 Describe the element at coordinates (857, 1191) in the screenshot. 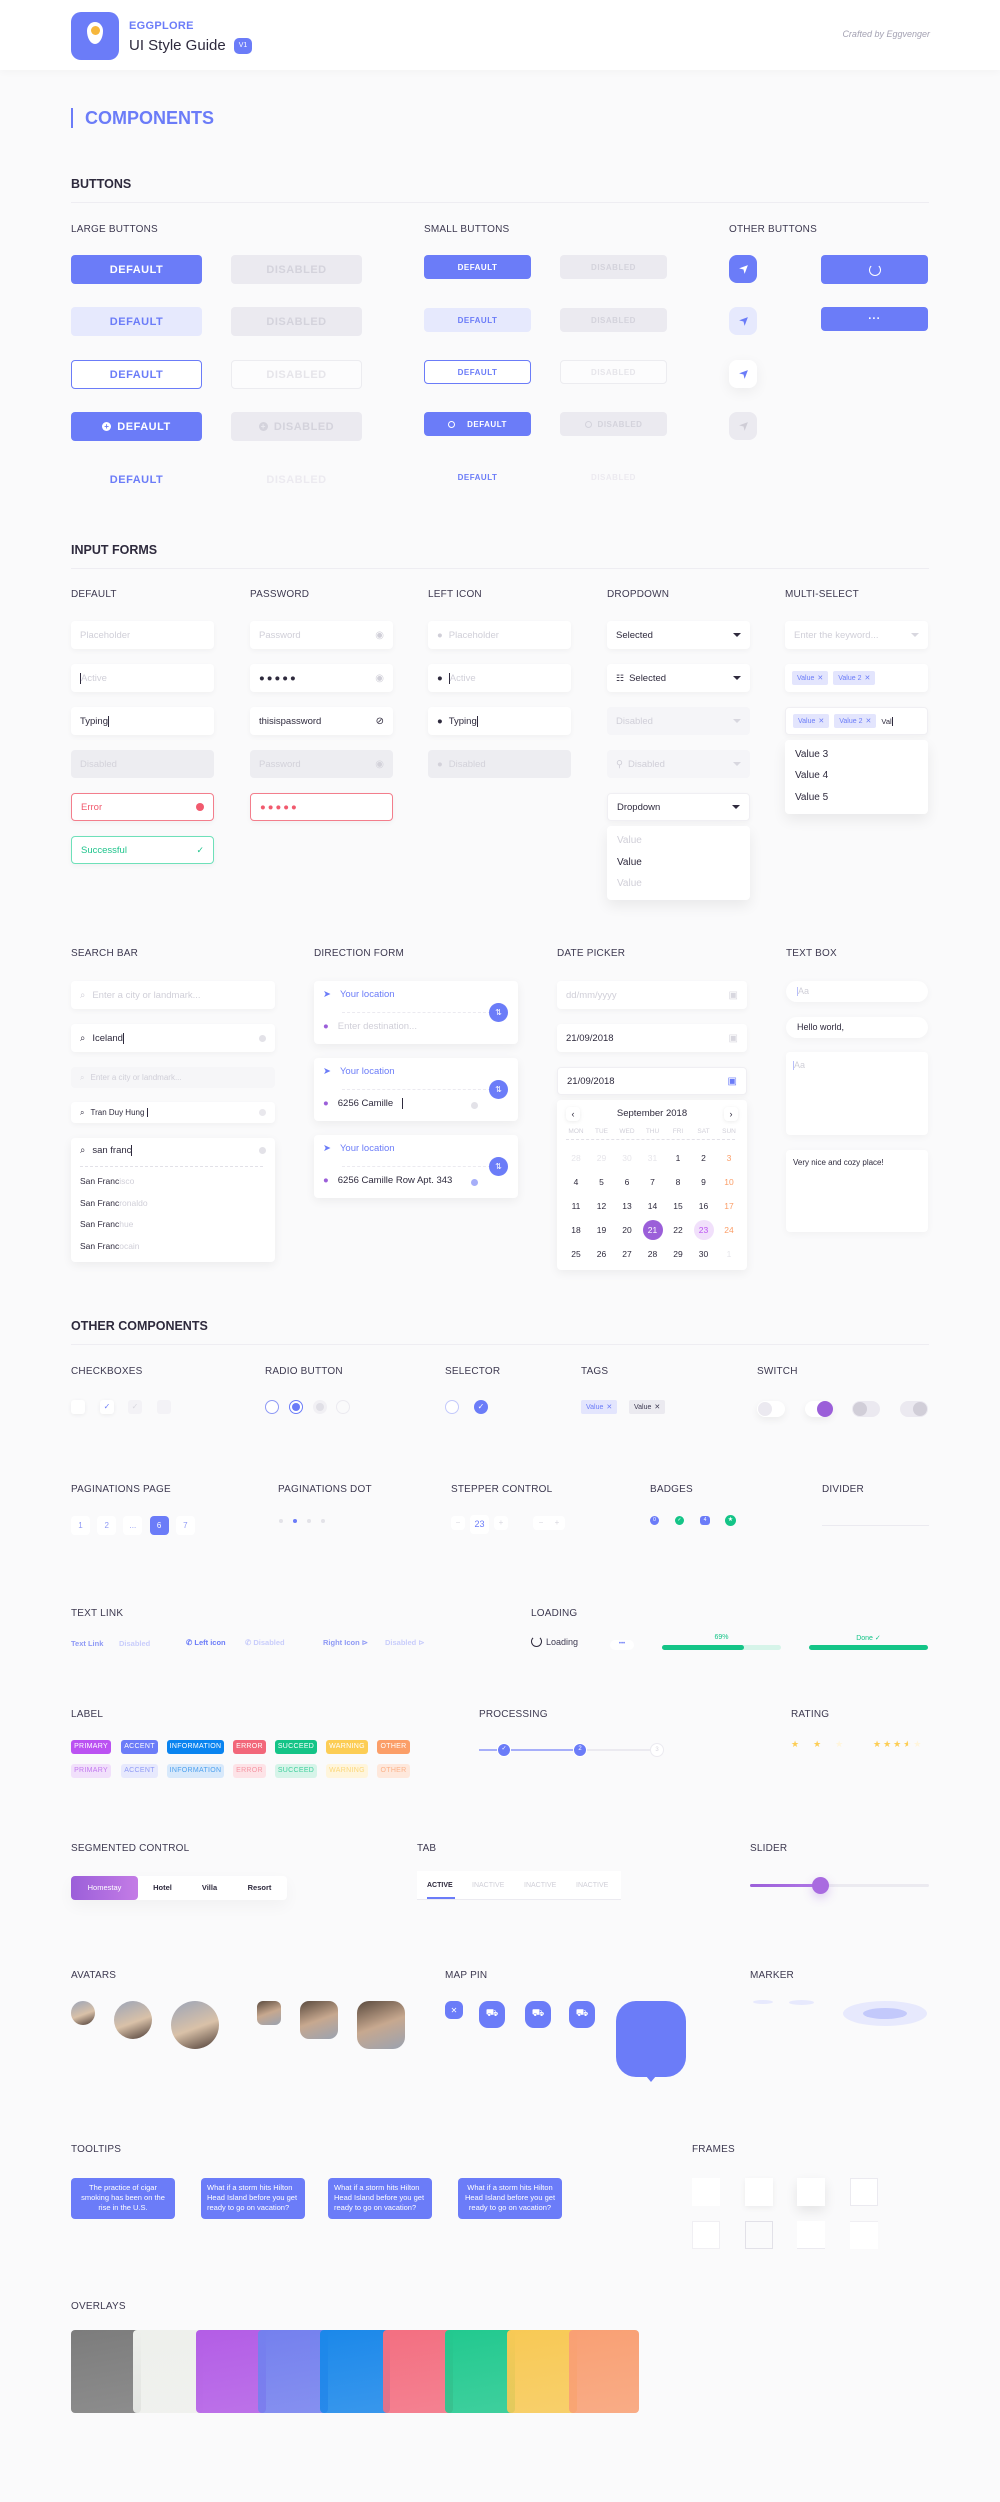

I see `text-area-filled: Very nice and cozy place!` at that location.